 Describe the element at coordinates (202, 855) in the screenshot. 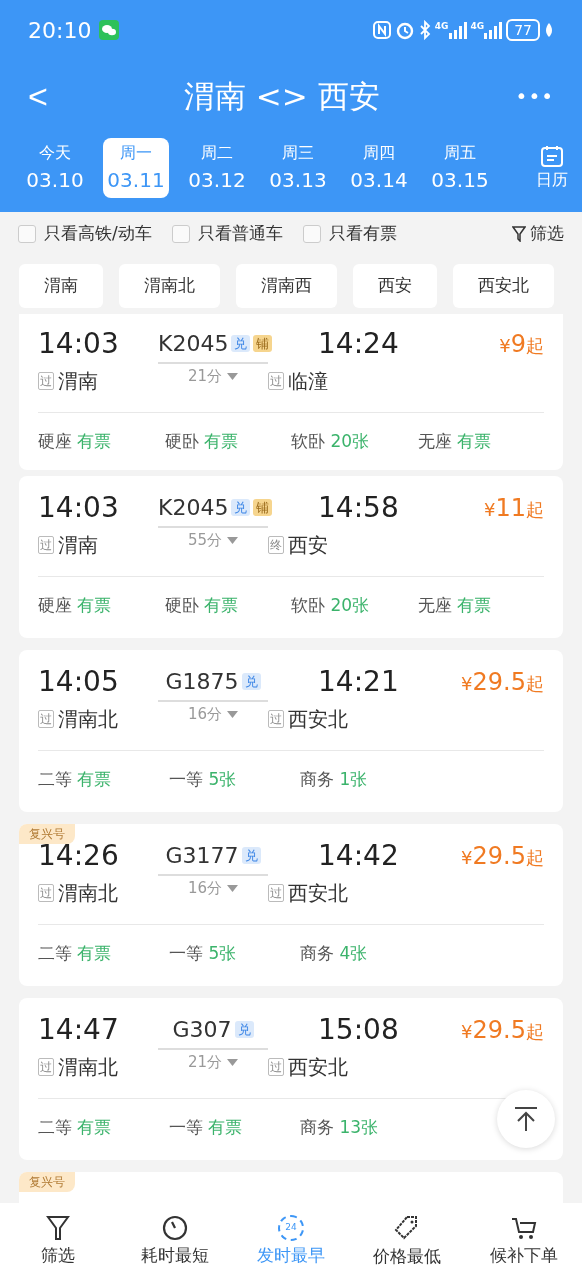

I see `train-number: G3177` at that location.